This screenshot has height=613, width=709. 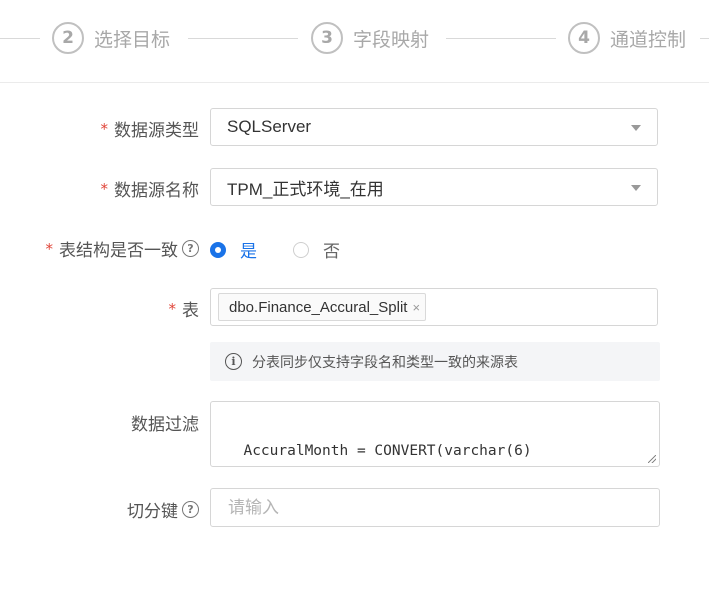 What do you see at coordinates (318, 307) in the screenshot?
I see `table-tag-text: dbo.Finance_Accural_Split` at bounding box center [318, 307].